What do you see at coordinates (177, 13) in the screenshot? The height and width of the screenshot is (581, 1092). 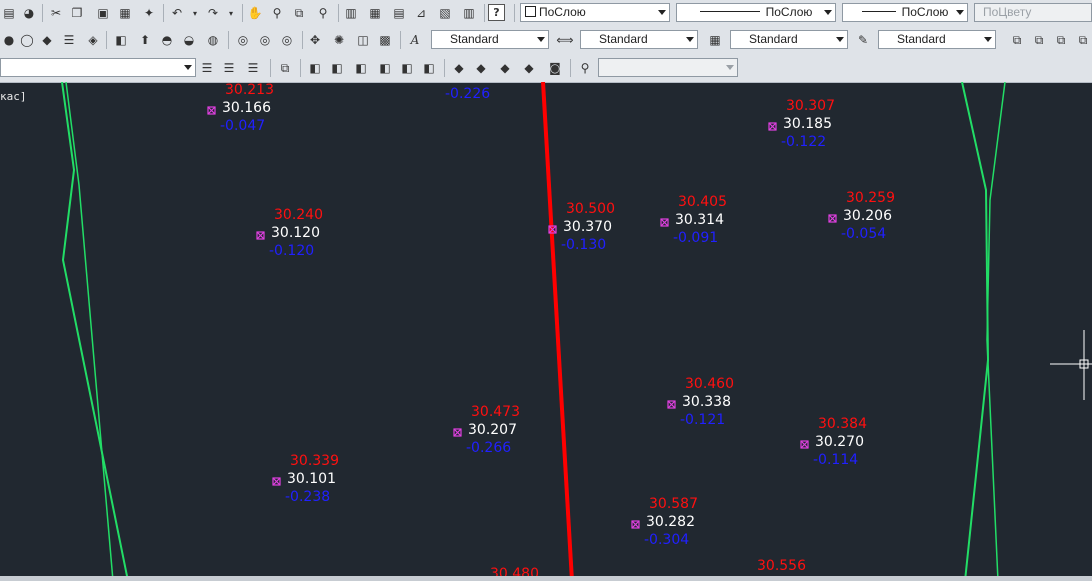 I see `undo-icon: ↶` at bounding box center [177, 13].